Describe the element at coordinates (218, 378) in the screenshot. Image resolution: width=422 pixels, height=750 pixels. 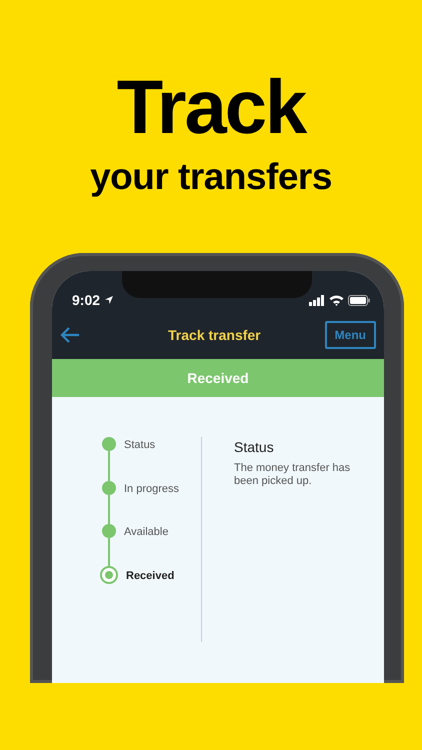
I see `status-banner: Received` at that location.